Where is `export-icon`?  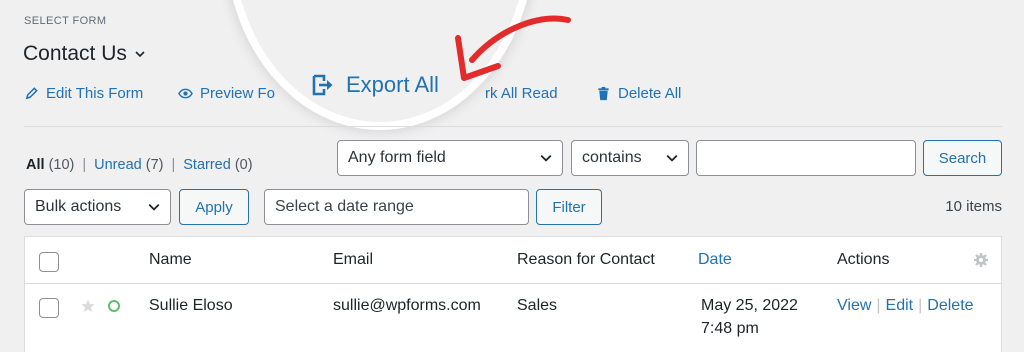 export-icon is located at coordinates (322, 85).